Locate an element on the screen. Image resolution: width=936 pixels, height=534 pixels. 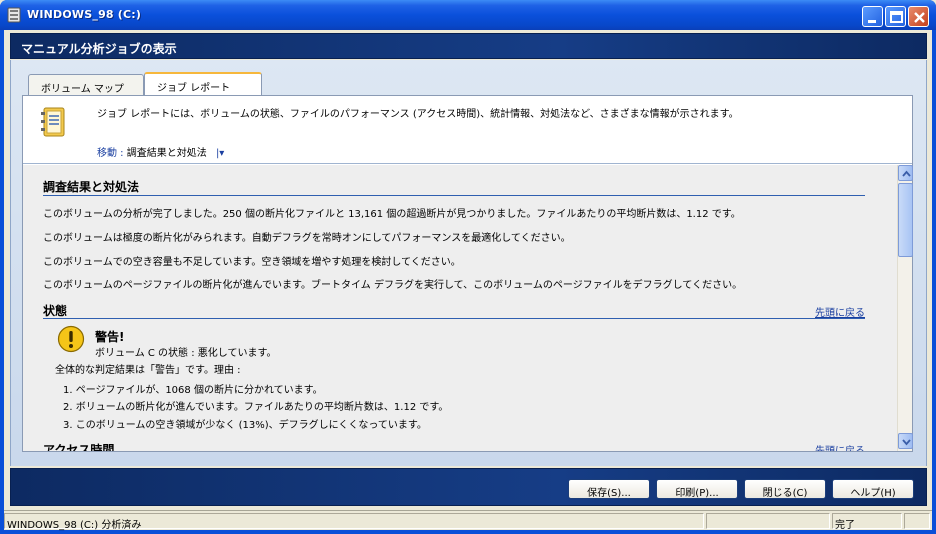
reason-item: 1. ページファイルが、1068 個の断片に分かれています。 is located at coordinates (193, 390).